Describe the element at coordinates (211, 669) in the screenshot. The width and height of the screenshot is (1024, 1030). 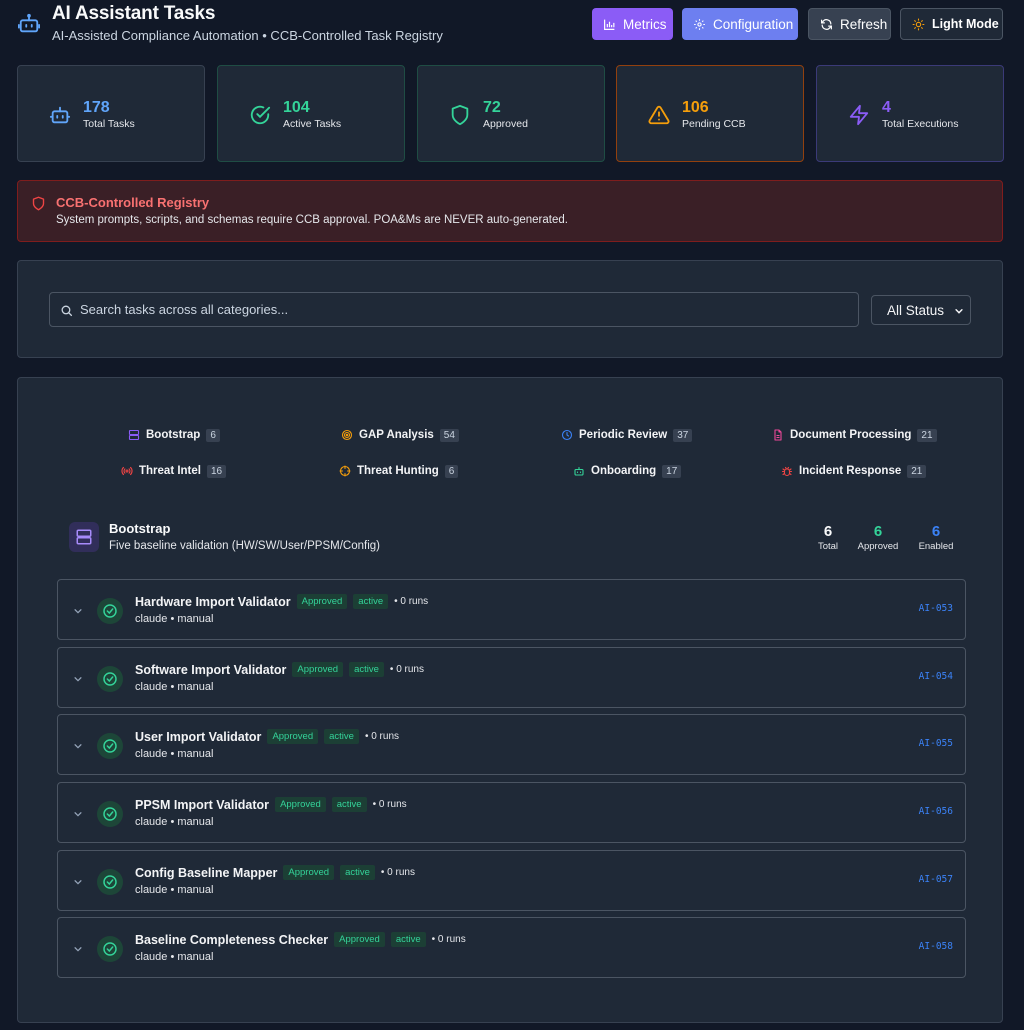
I see `task-name: Software Import Validator` at that location.